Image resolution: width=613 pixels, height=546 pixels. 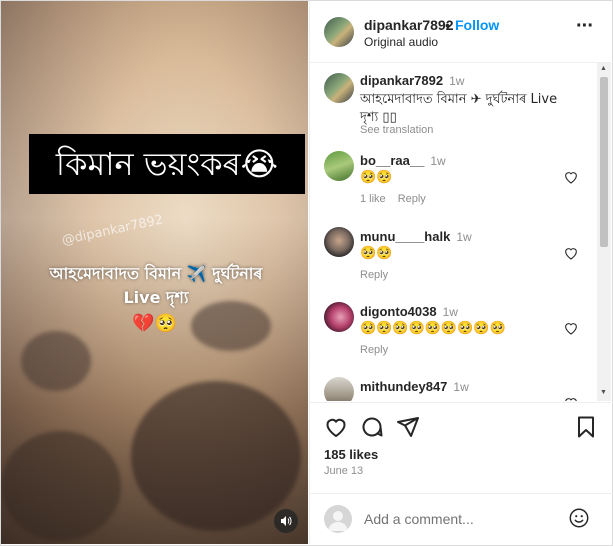 What do you see at coordinates (408, 427) in the screenshot?
I see `share-icon` at bounding box center [408, 427].